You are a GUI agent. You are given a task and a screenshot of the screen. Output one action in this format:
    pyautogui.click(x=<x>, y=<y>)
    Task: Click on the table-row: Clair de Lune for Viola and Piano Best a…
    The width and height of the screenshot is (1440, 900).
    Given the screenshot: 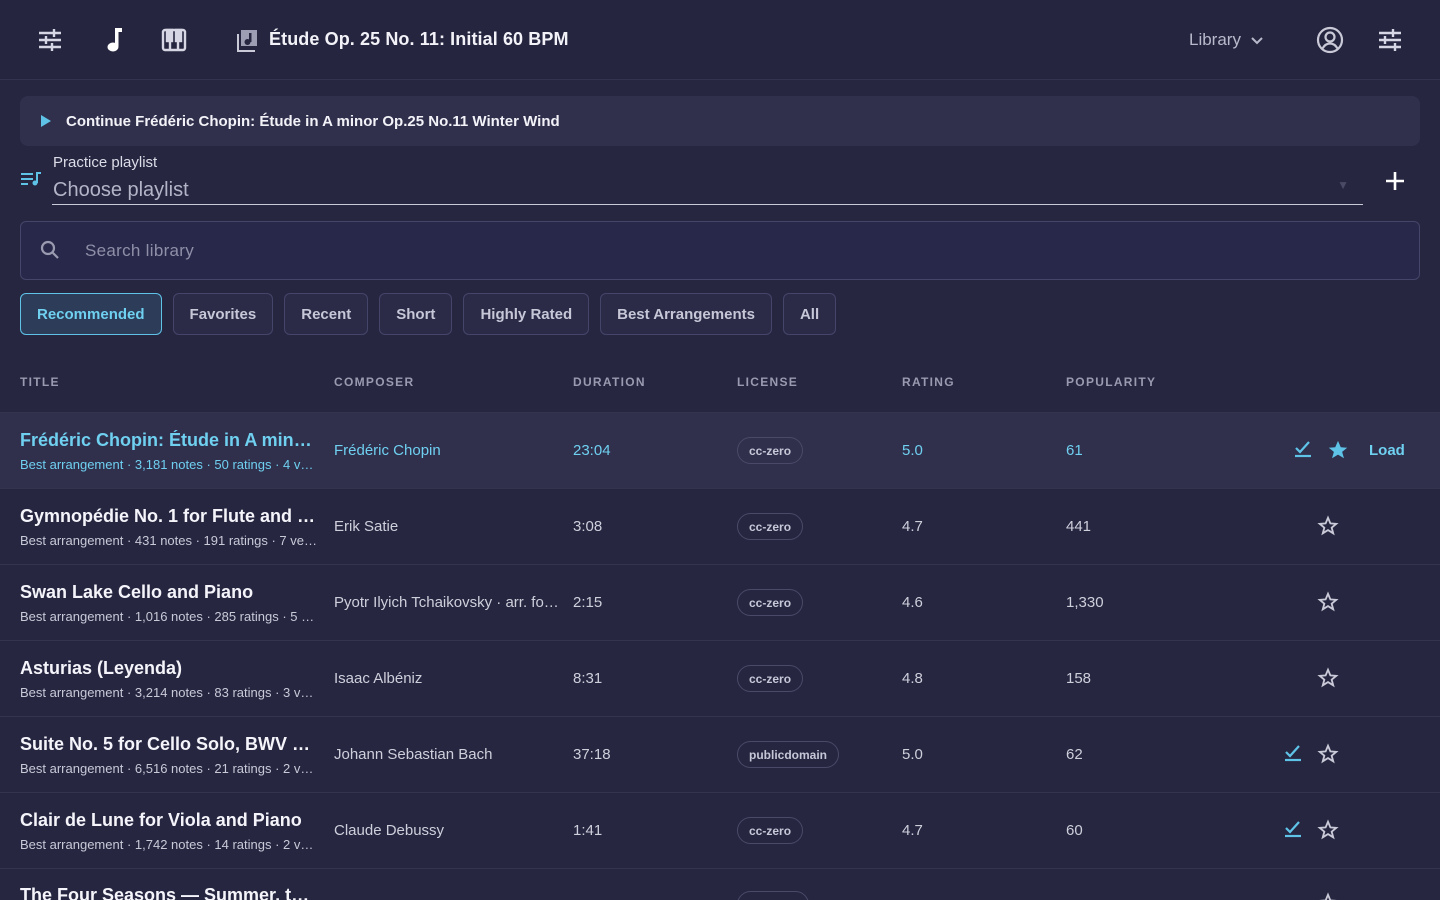 What is the action you would take?
    pyautogui.click(x=720, y=831)
    